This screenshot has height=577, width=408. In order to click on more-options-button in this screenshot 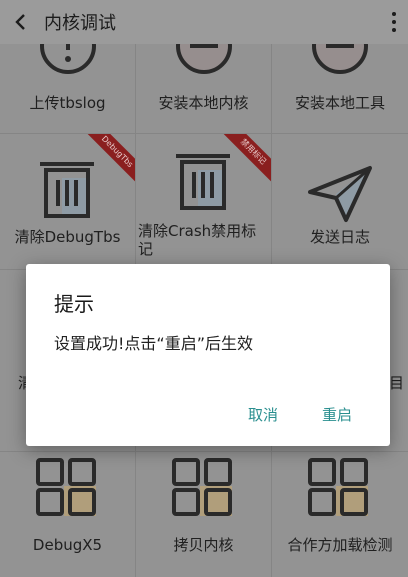, I will do `click(394, 22)`.